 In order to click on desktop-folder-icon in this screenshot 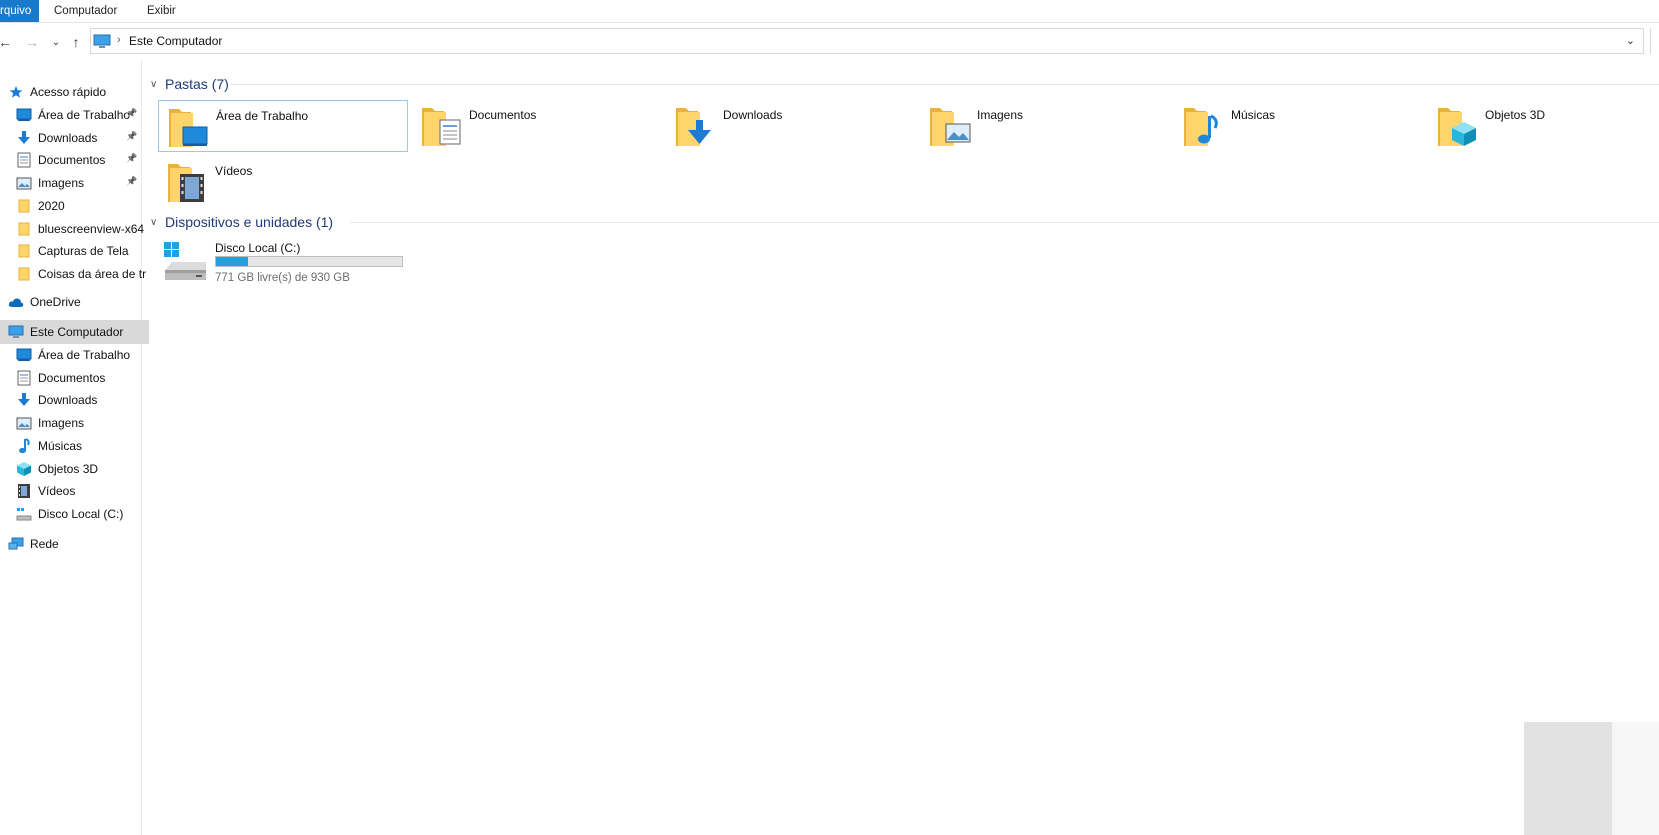, I will do `click(189, 126)`.